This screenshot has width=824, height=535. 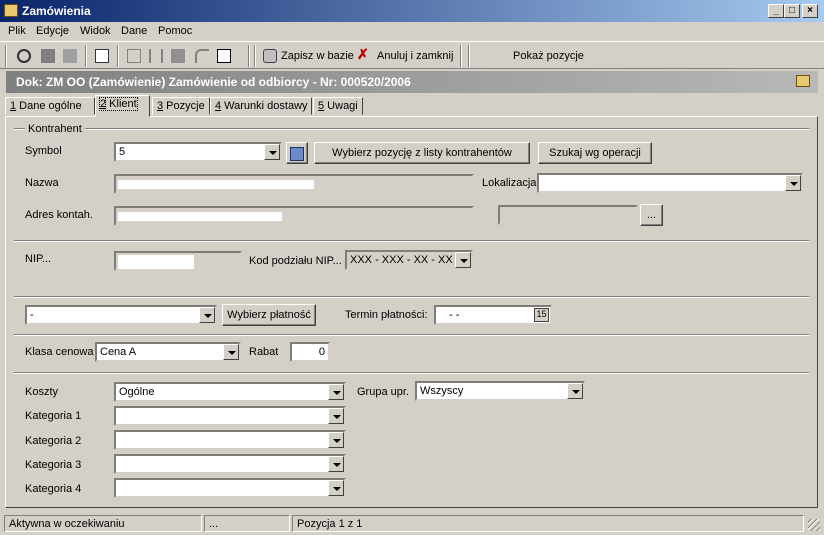 What do you see at coordinates (122, 106) in the screenshot?
I see `tab-klient: 2 Klient` at bounding box center [122, 106].